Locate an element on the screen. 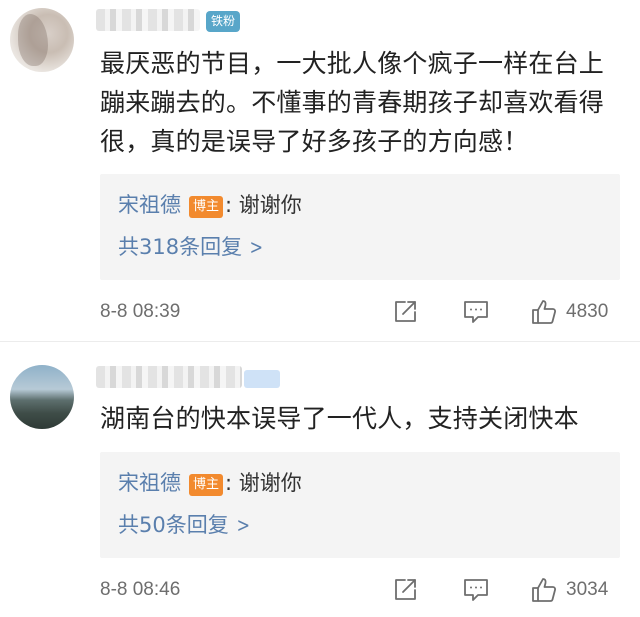 The height and width of the screenshot is (617, 640). like-button: 4830 is located at coordinates (569, 312).